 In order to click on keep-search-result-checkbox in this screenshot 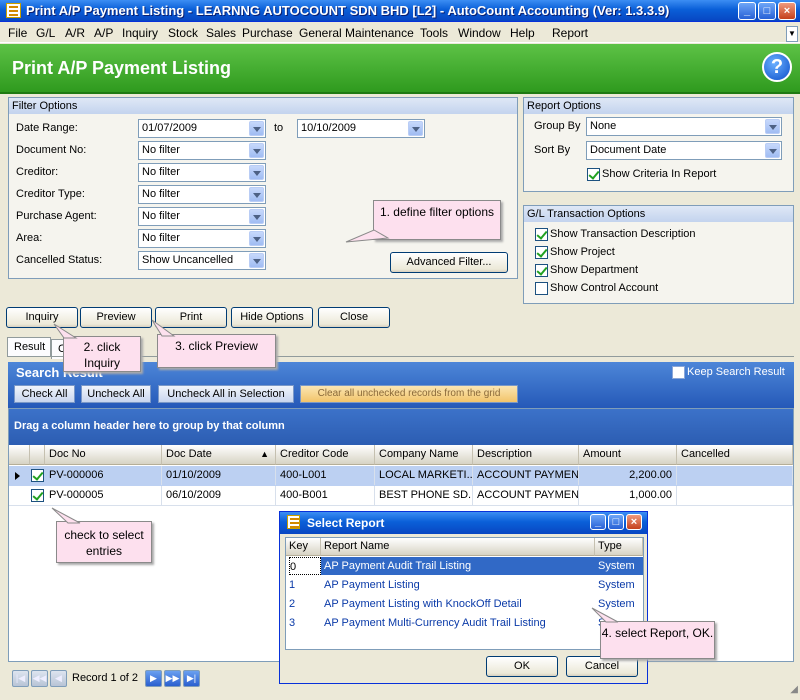, I will do `click(678, 372)`.